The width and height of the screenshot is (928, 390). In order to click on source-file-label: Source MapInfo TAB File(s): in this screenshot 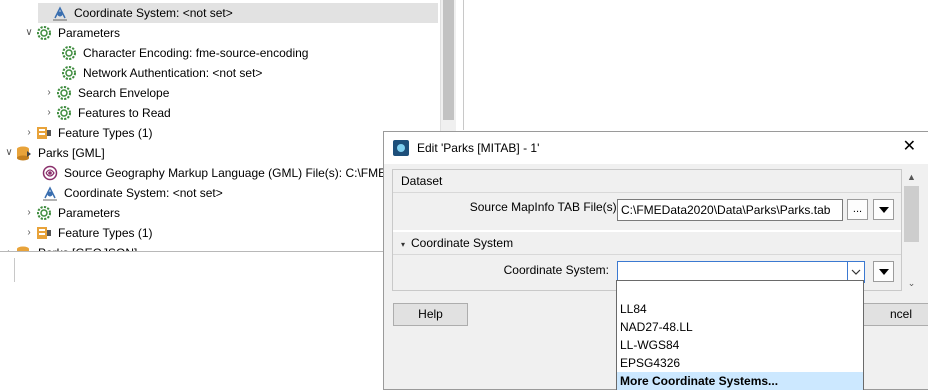, I will do `click(544, 207)`.